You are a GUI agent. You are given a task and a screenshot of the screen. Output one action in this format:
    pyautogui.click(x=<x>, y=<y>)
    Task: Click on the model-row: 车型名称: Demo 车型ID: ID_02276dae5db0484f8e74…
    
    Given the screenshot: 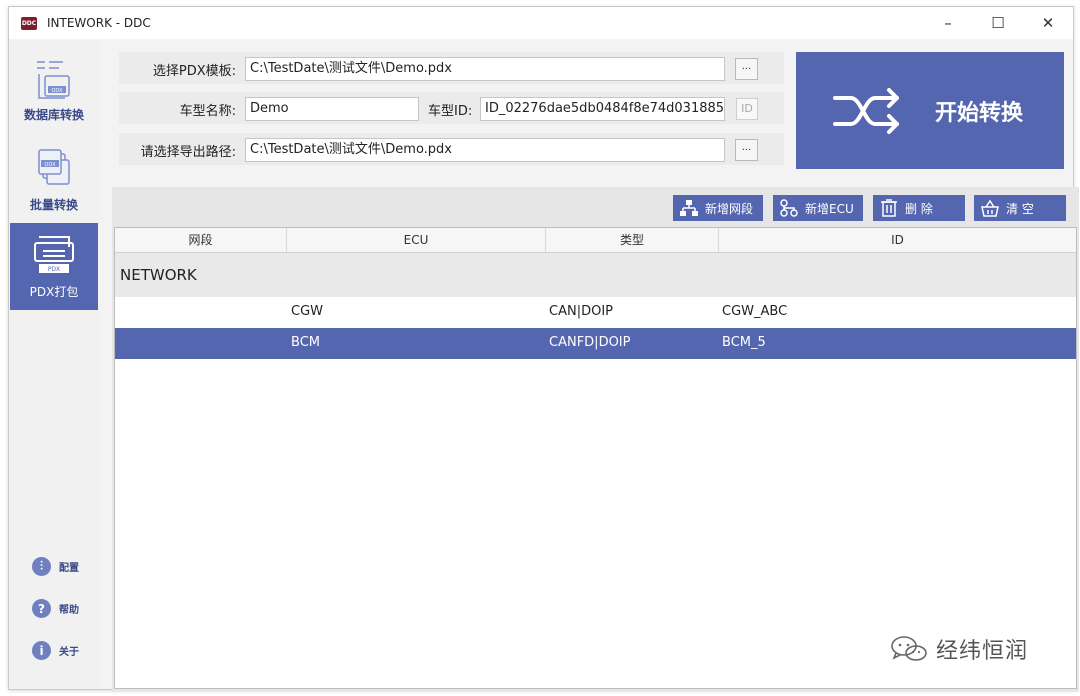 What is the action you would take?
    pyautogui.click(x=451, y=108)
    